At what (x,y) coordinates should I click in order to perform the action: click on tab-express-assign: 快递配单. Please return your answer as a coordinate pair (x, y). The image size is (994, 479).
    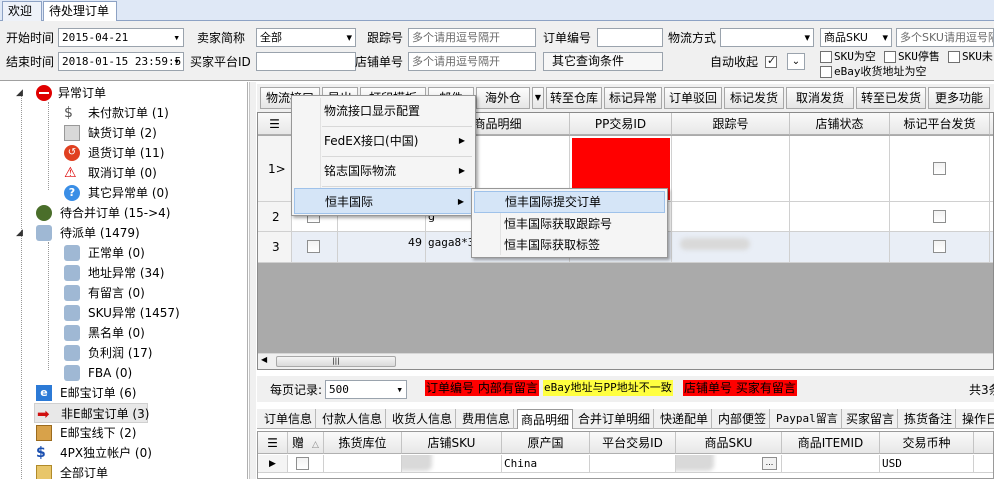
    Looking at the image, I should click on (685, 419).